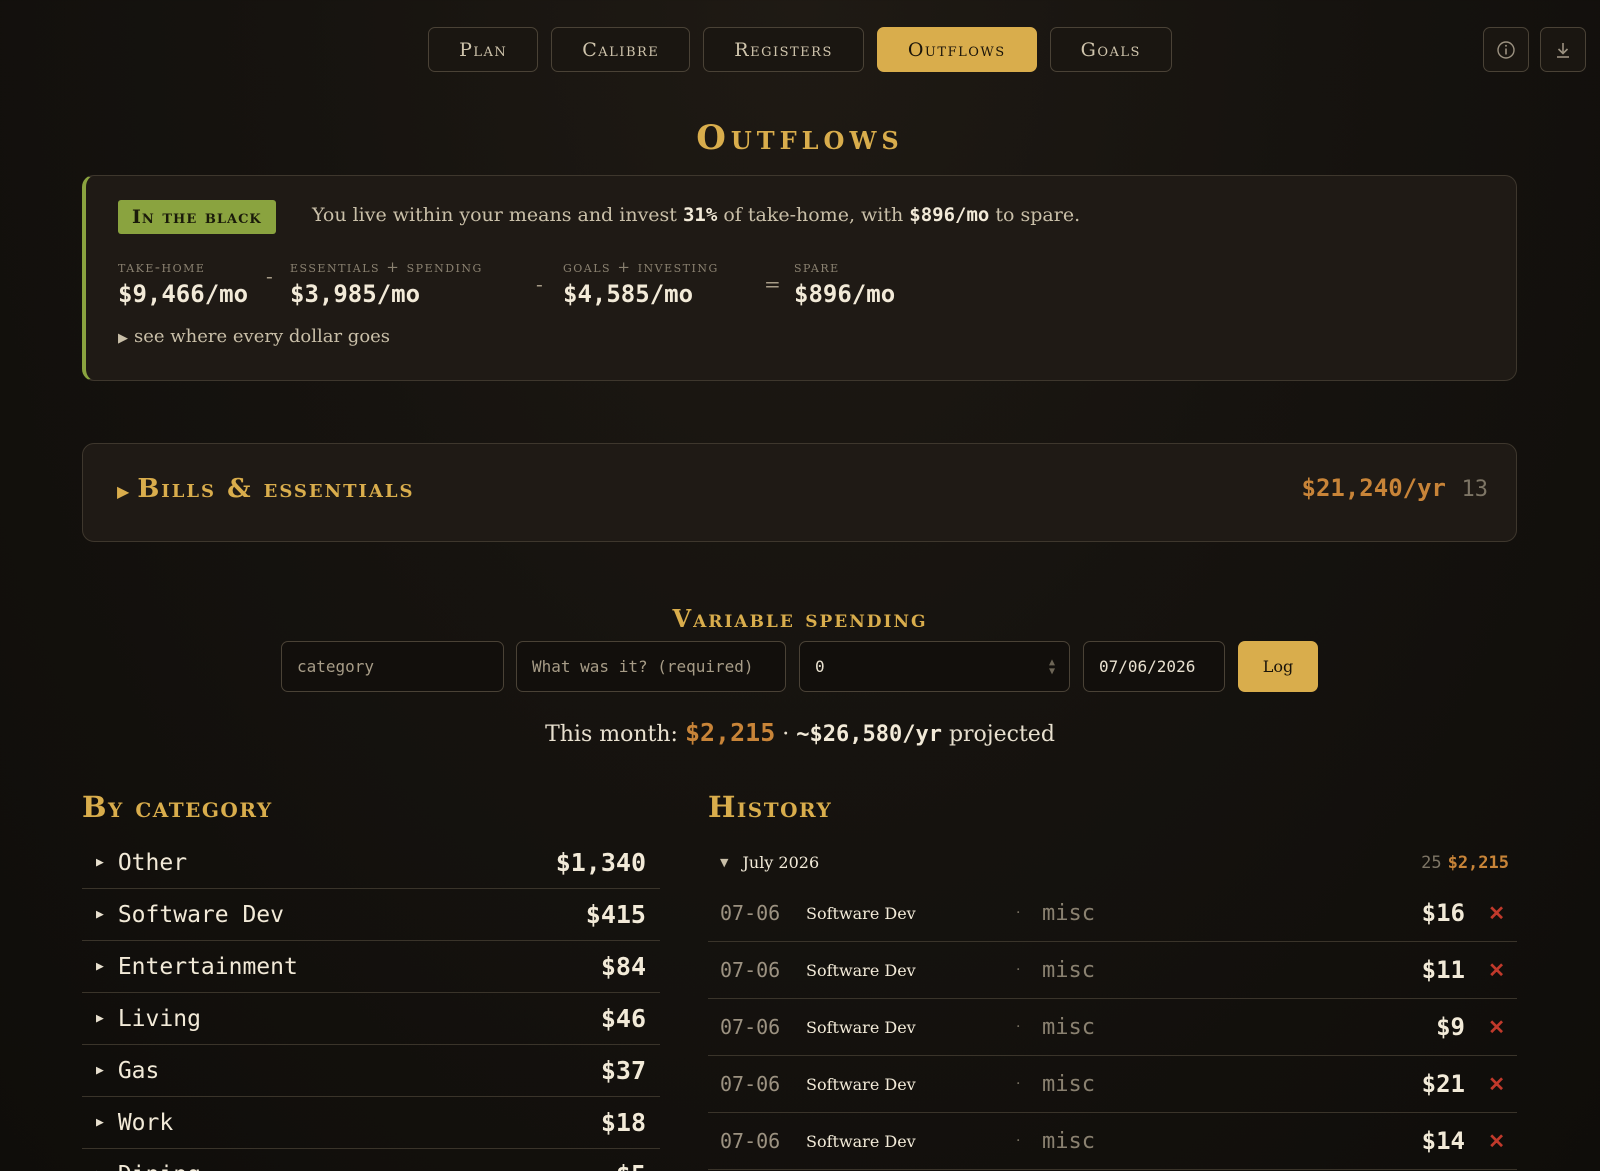 This screenshot has height=1171, width=1600. What do you see at coordinates (371, 863) in the screenshot?
I see `category-row: ▶ Other $1,340` at bounding box center [371, 863].